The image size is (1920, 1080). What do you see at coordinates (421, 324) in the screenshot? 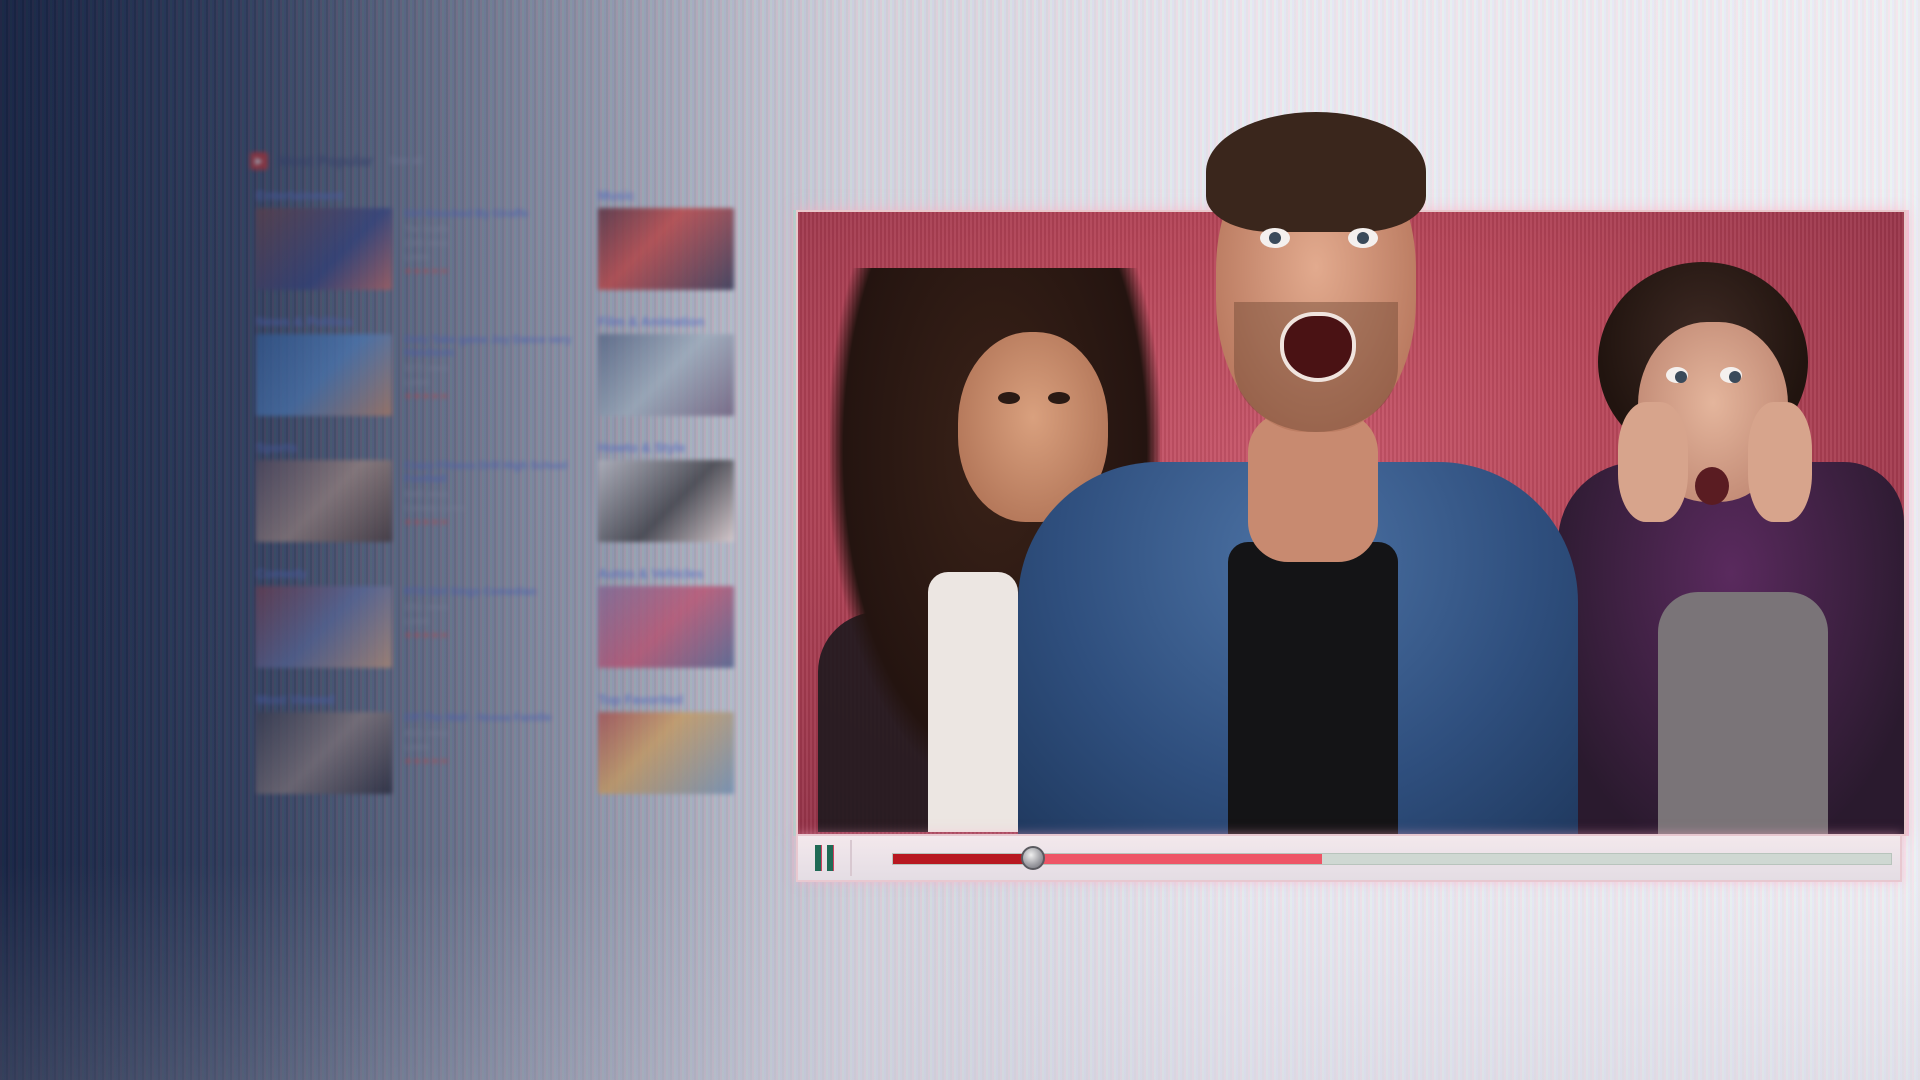
I see `category-title: News & Politics` at bounding box center [421, 324].